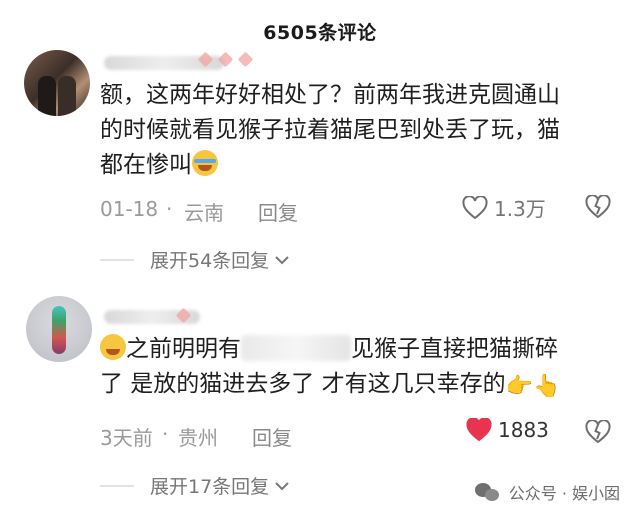  I want to click on expand-replies: 展开17条回复, so click(194, 485).